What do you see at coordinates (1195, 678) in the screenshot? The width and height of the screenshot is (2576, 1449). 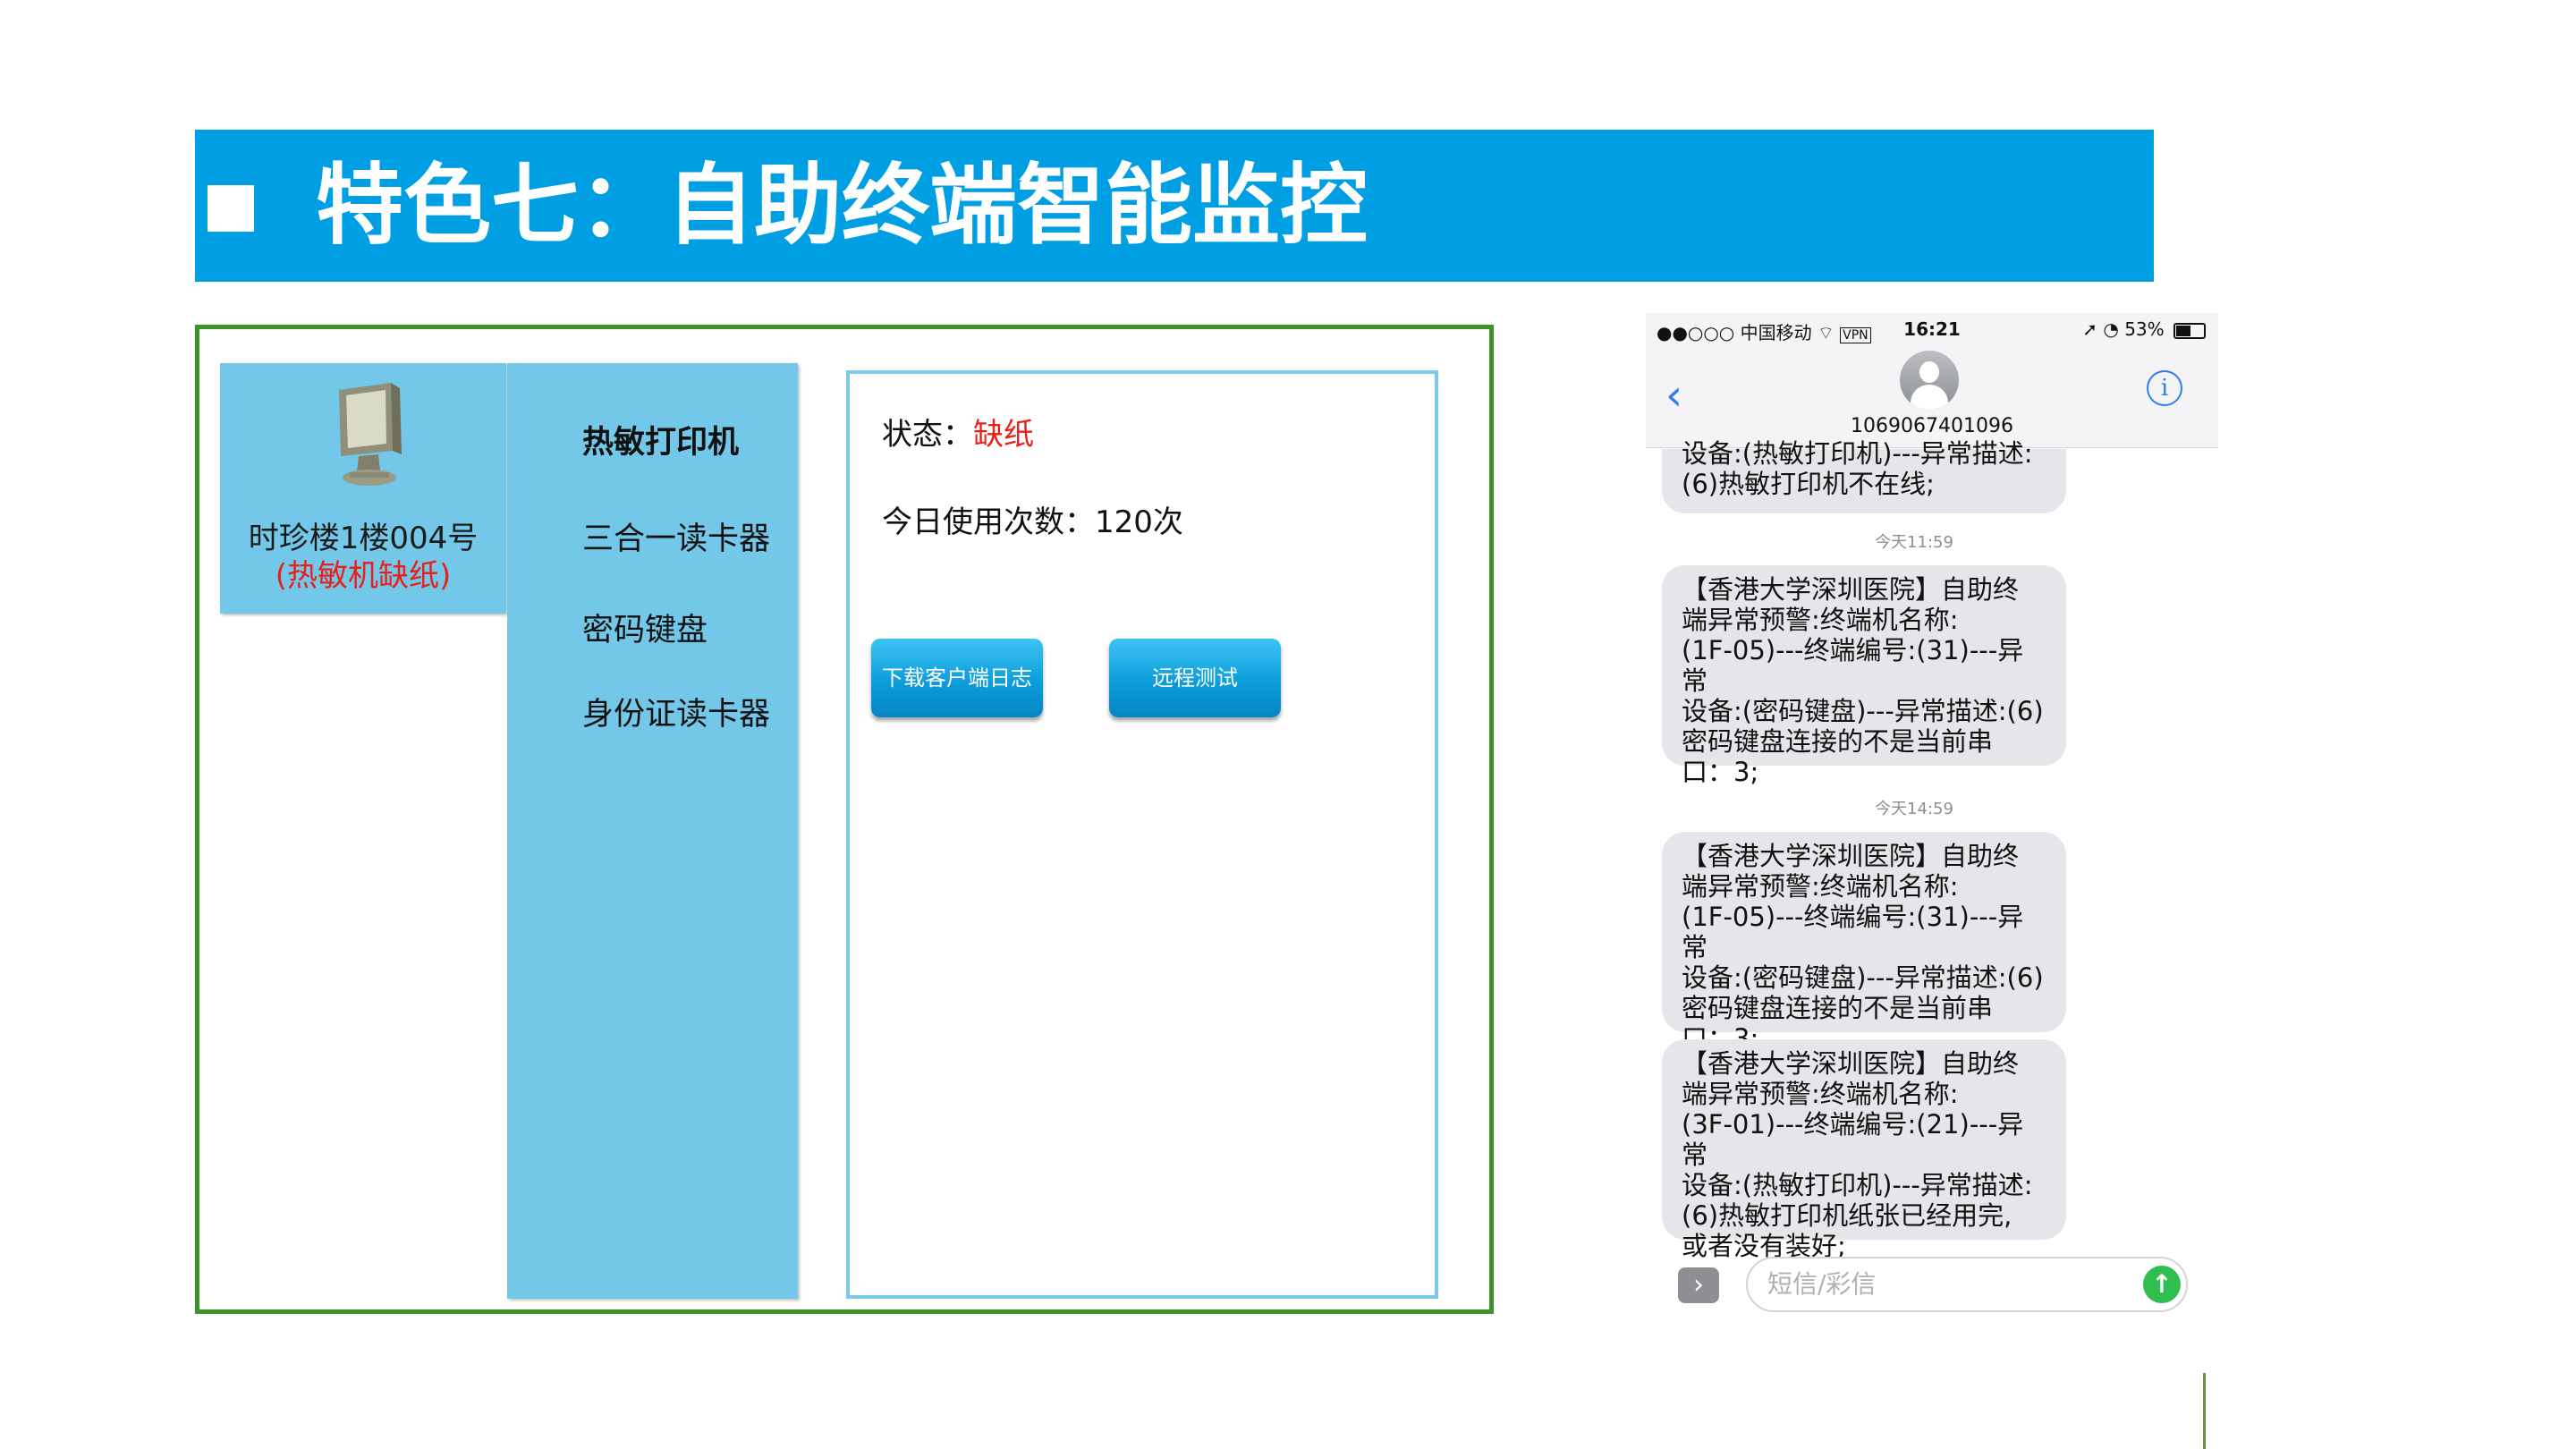 I see `remote-test-button: 远程测试` at bounding box center [1195, 678].